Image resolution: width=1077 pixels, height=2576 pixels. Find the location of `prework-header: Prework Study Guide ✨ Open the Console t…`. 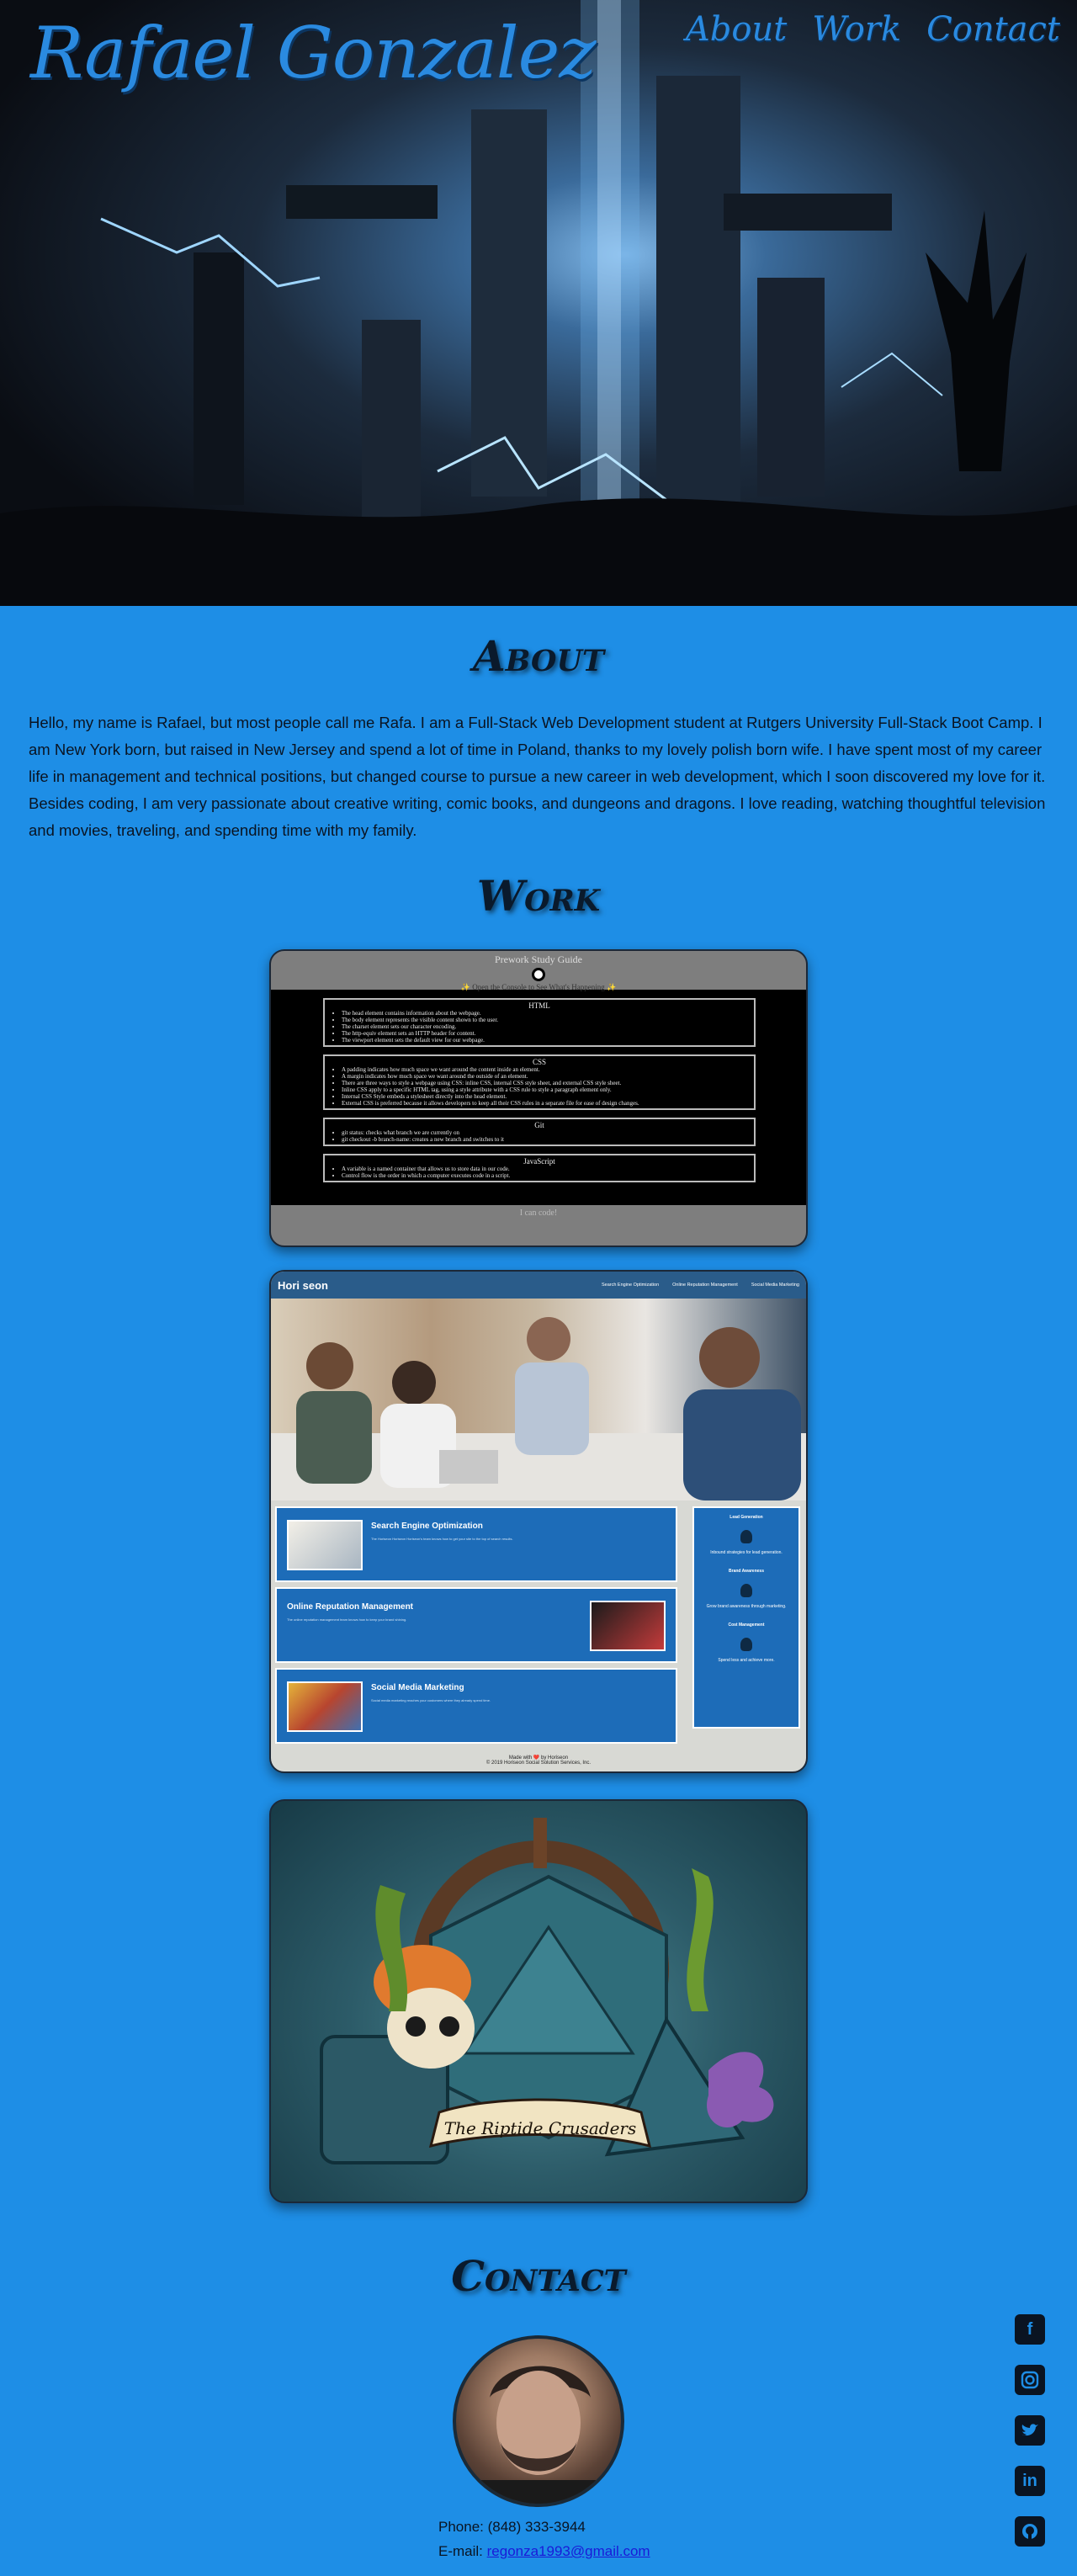

prework-header: Prework Study Guide ✨ Open the Console t… is located at coordinates (538, 971).